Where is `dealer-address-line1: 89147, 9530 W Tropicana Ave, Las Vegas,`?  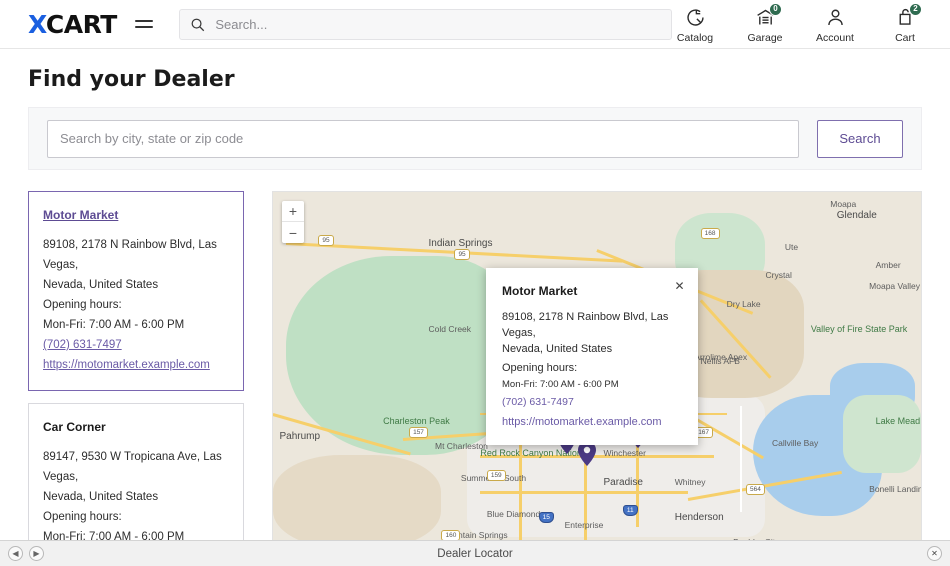
dealer-address-line1: 89147, 9530 W Tropicana Ave, Las Vegas, is located at coordinates (132, 467).